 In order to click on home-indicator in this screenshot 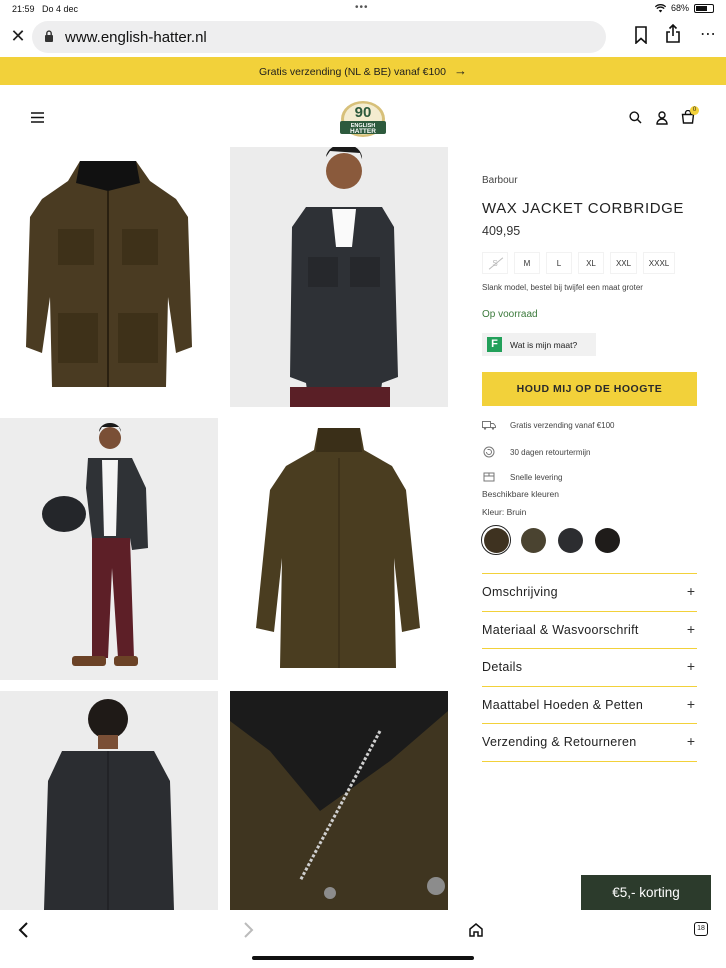, I will do `click(363, 958)`.